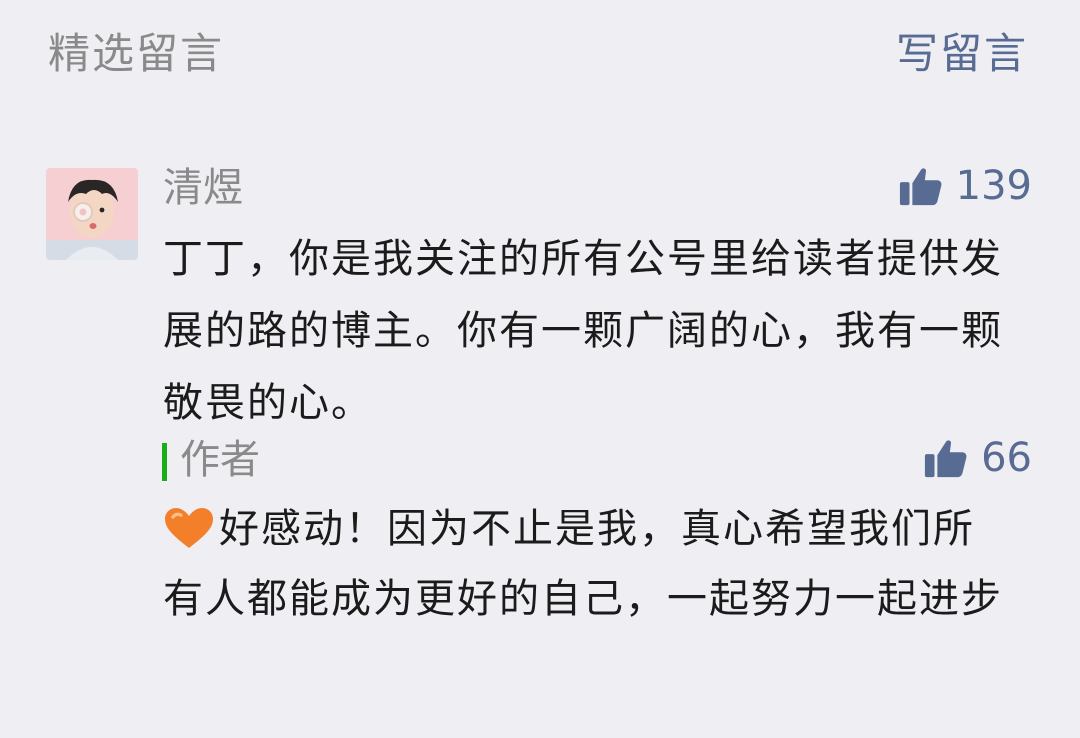 This screenshot has height=738, width=1080. I want to click on comment-like-button: 139, so click(965, 186).